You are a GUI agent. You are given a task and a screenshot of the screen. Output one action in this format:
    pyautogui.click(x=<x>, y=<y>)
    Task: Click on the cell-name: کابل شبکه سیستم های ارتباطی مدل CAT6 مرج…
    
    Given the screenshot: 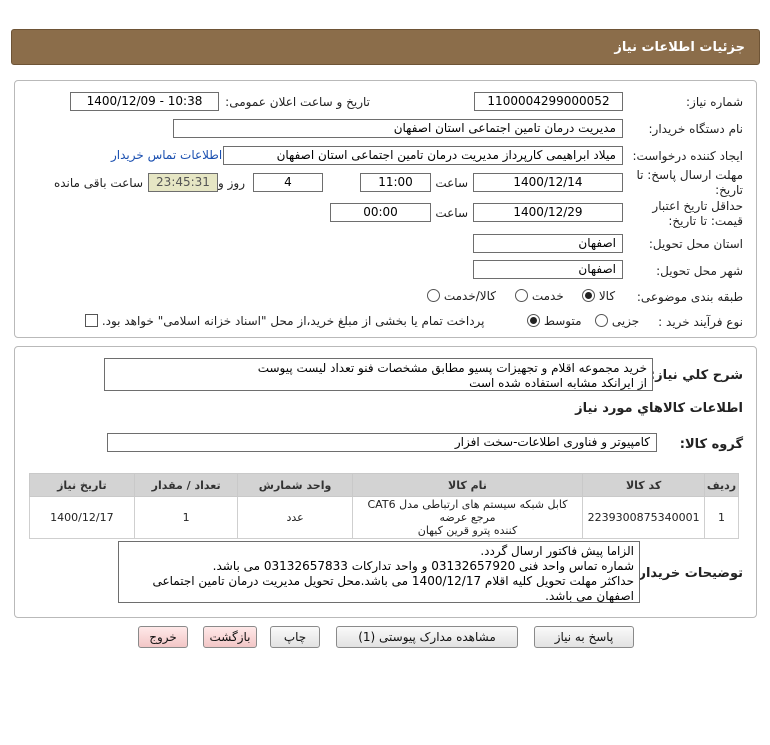 What is the action you would take?
    pyautogui.click(x=467, y=517)
    